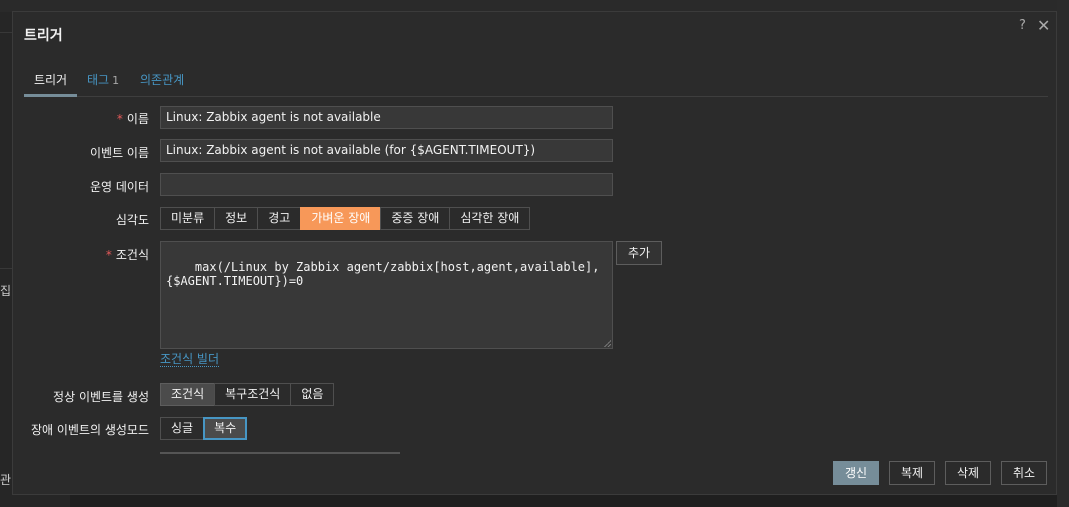 The height and width of the screenshot is (507, 1069). Describe the element at coordinates (132, 255) in the screenshot. I see `expression-label-text: 조건식` at that location.